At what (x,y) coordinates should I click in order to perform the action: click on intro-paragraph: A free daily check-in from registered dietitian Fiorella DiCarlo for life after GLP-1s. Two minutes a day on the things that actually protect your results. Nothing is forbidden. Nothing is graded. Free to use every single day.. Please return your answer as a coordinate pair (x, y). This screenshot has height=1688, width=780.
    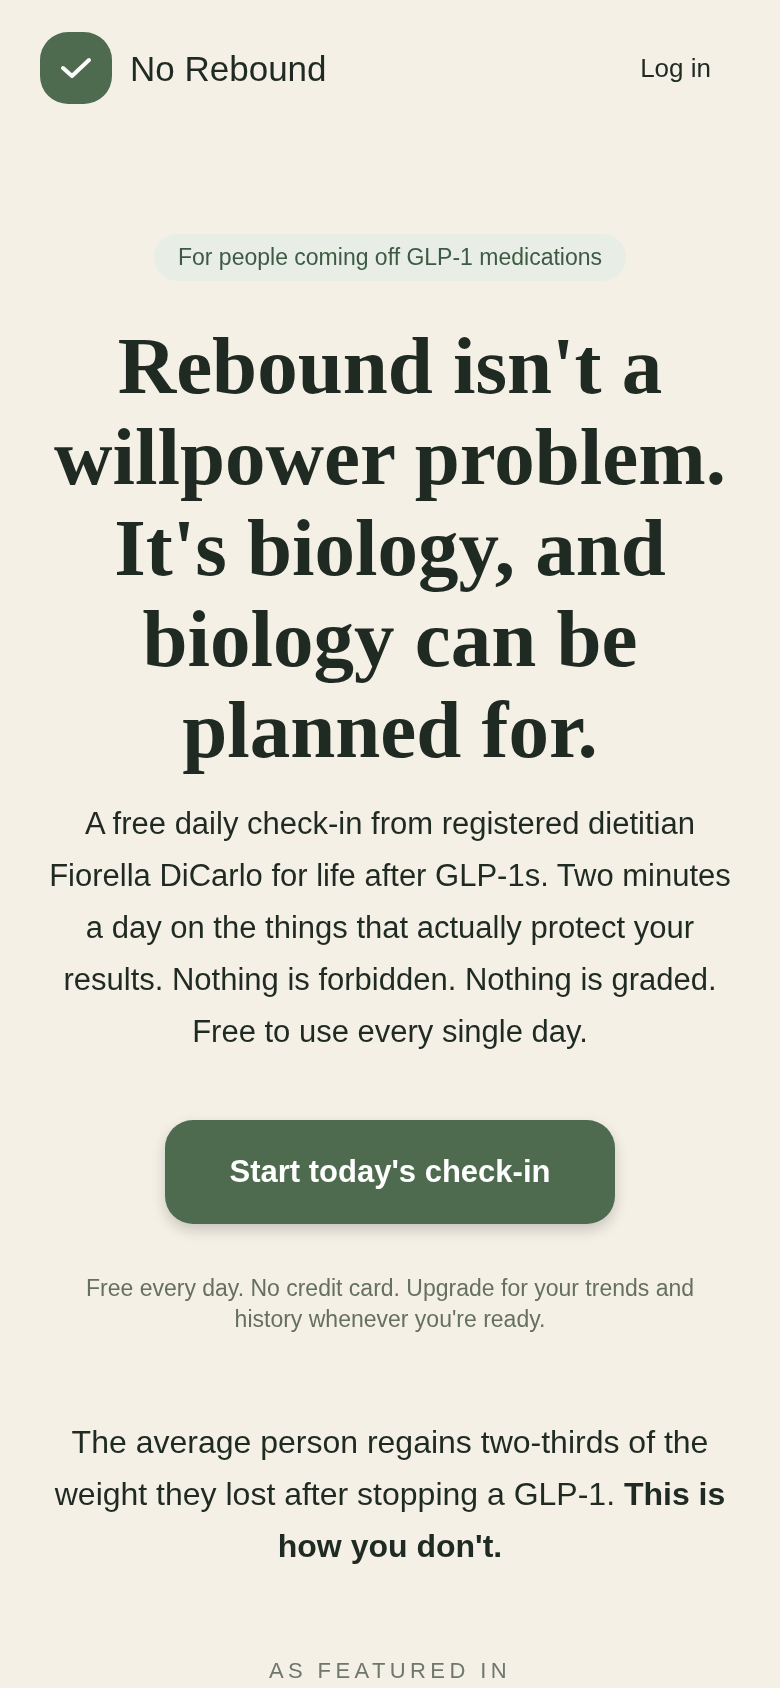
    Looking at the image, I should click on (390, 928).